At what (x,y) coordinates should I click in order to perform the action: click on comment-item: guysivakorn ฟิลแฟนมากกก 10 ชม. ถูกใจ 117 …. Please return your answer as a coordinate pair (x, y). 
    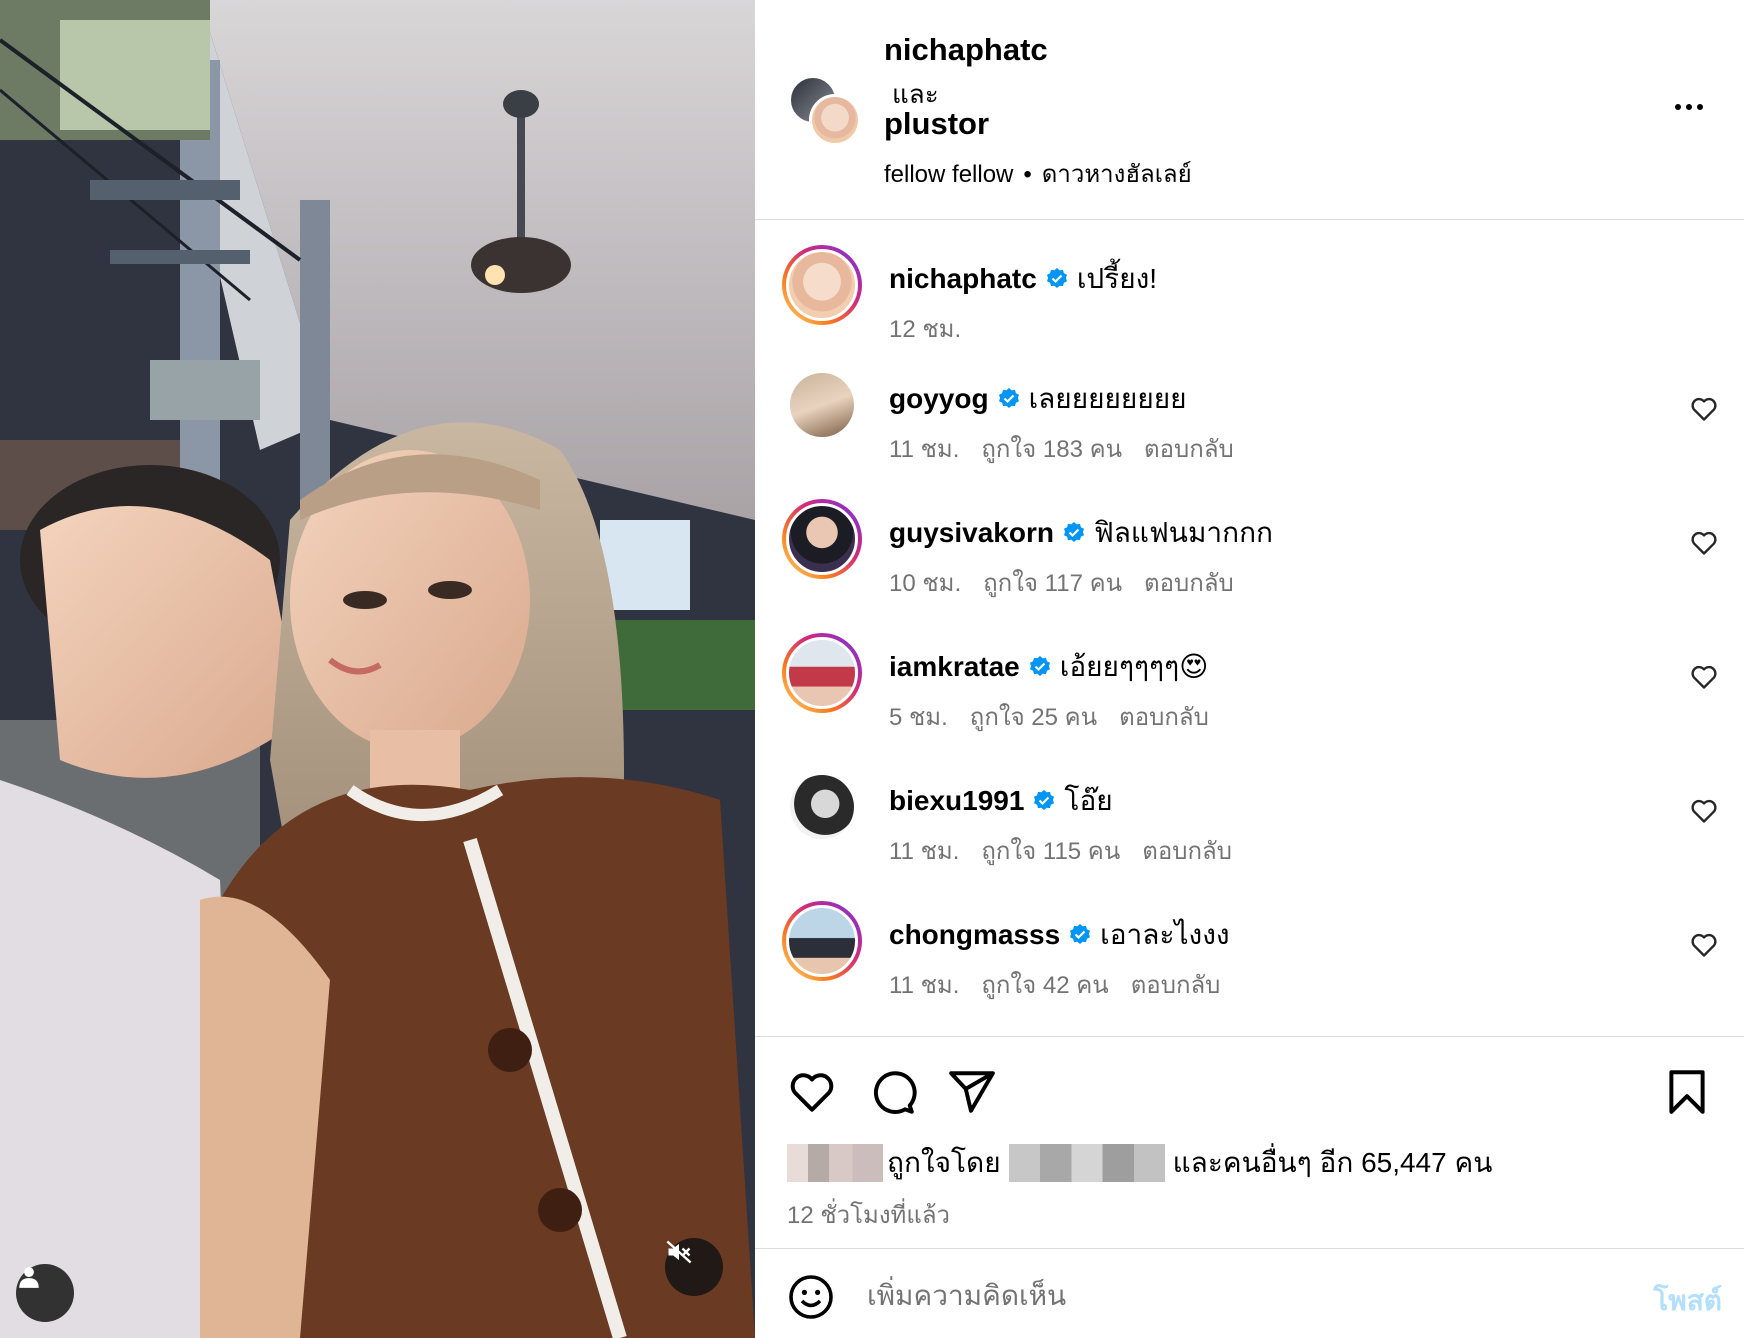
    Looking at the image, I should click on (1249, 559).